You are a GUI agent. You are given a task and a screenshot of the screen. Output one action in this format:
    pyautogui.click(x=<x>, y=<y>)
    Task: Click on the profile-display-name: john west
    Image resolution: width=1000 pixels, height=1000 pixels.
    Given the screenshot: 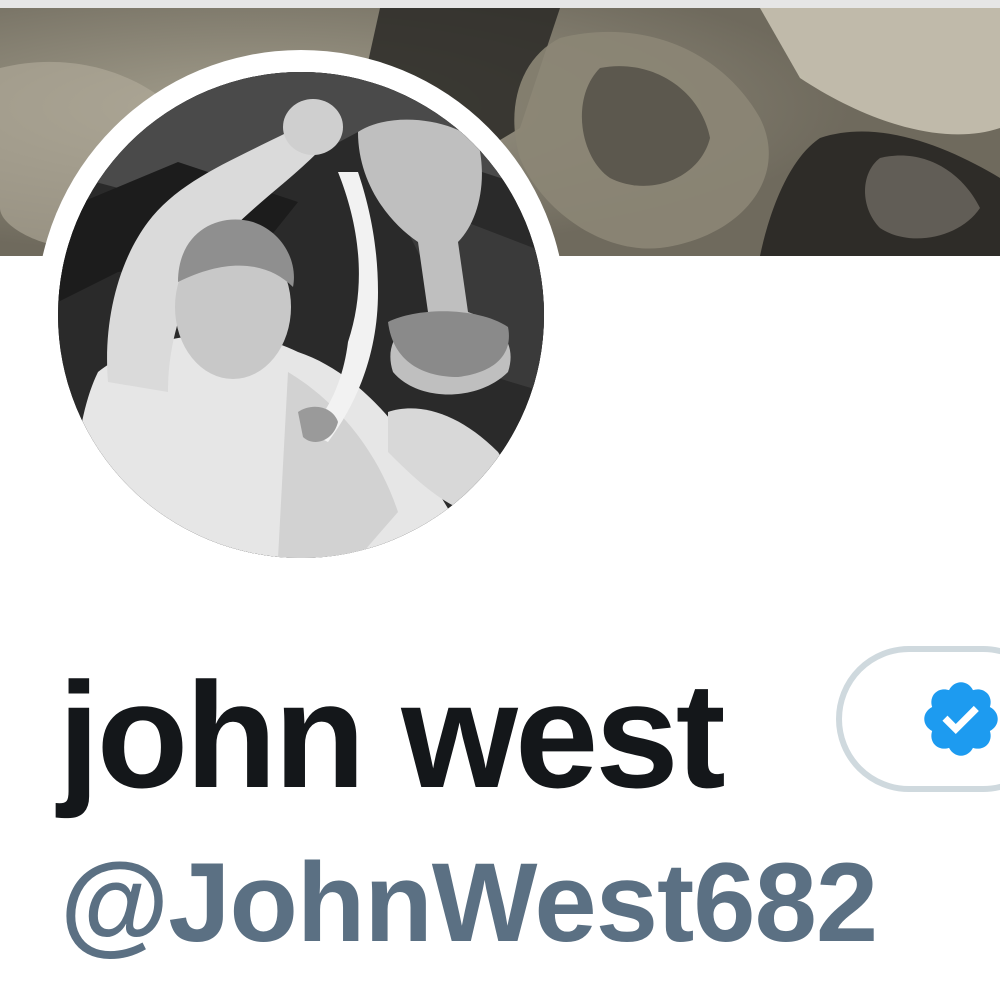 What is the action you would take?
    pyautogui.click(x=392, y=735)
    